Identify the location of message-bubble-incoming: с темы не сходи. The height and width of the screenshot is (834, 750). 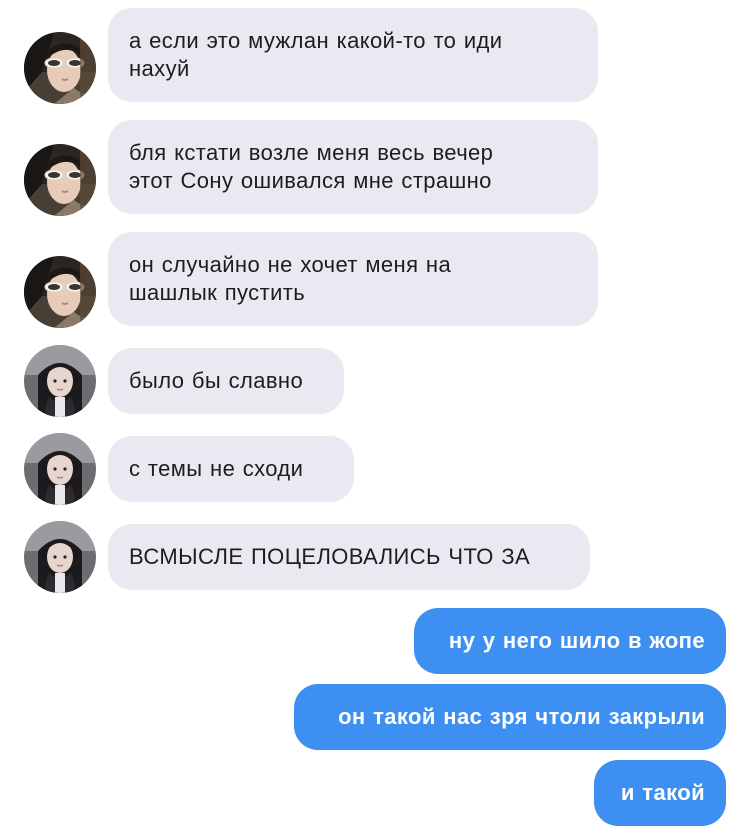
(231, 469).